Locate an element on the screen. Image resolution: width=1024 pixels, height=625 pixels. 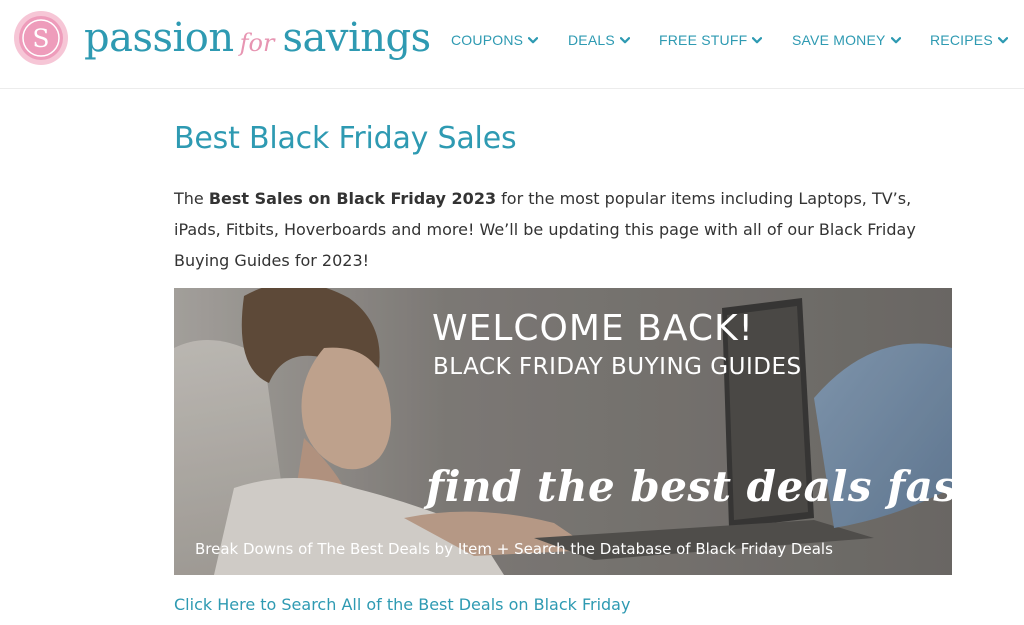
logo-letter: S is located at coordinates (40, 38).